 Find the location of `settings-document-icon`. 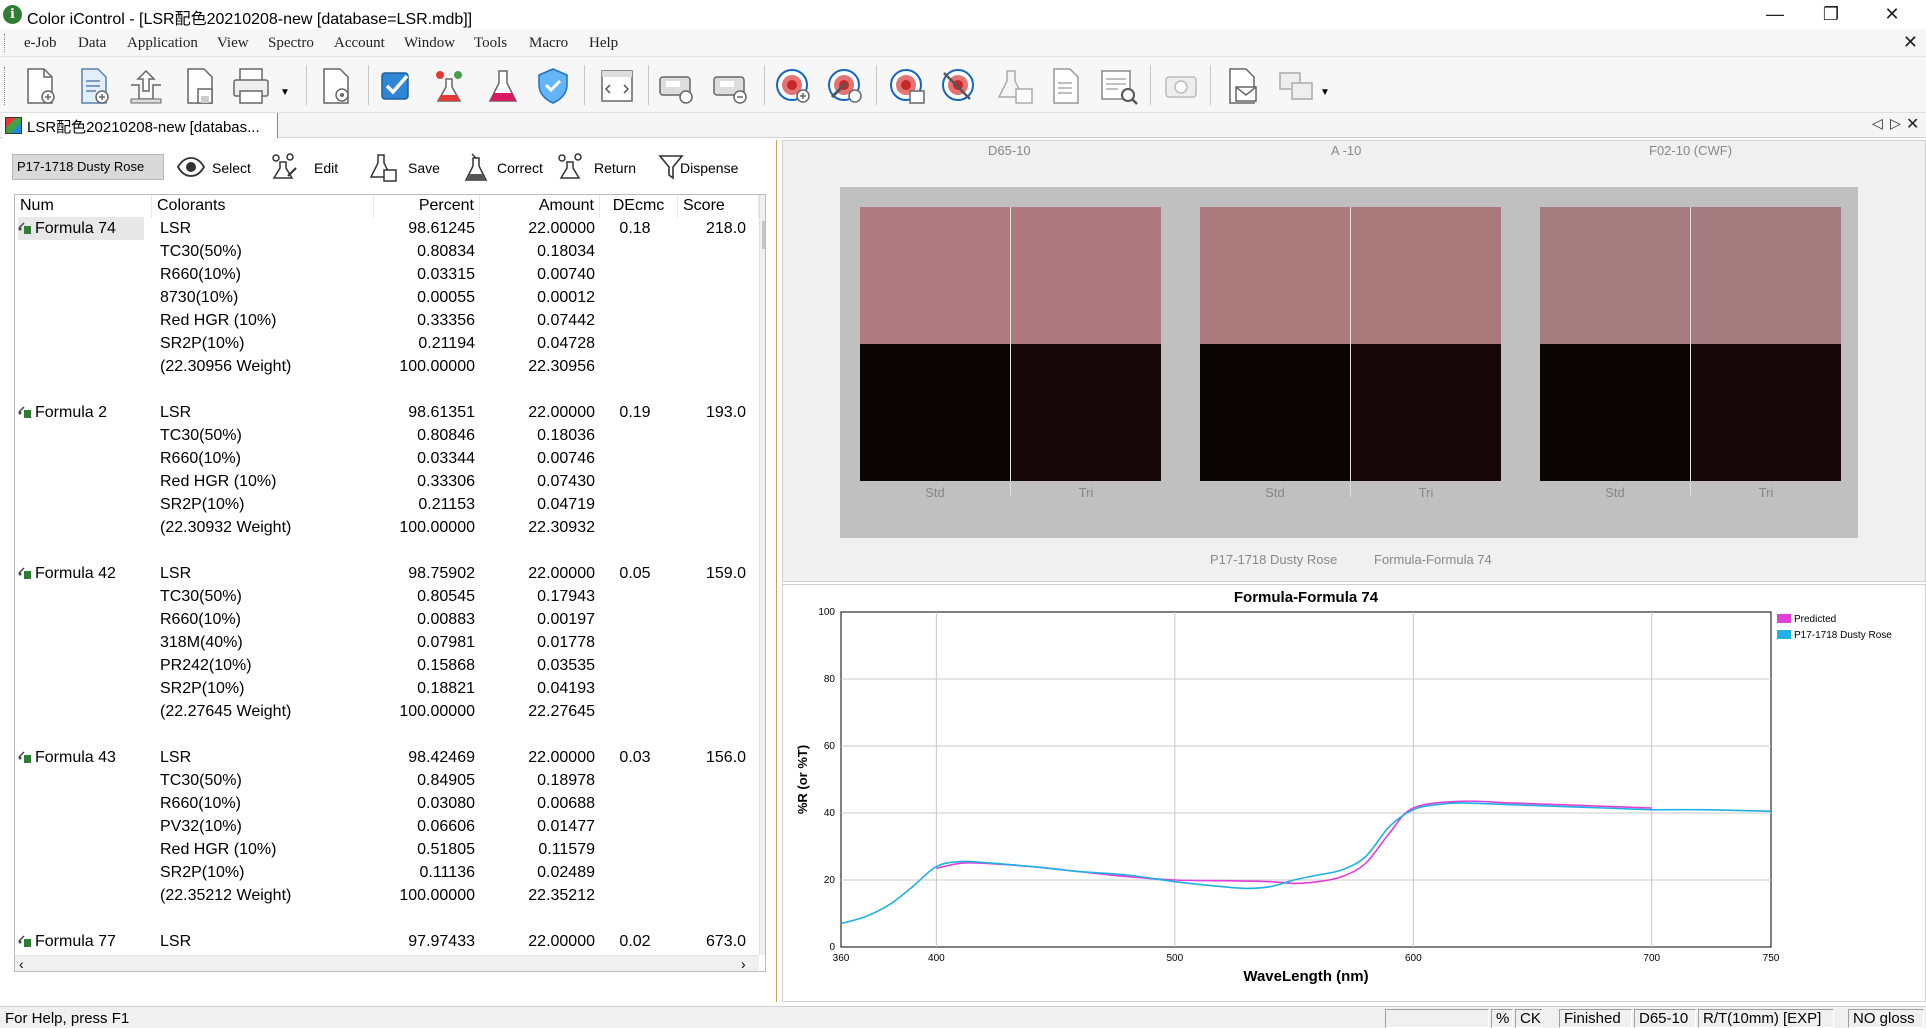

settings-document-icon is located at coordinates (337, 86).